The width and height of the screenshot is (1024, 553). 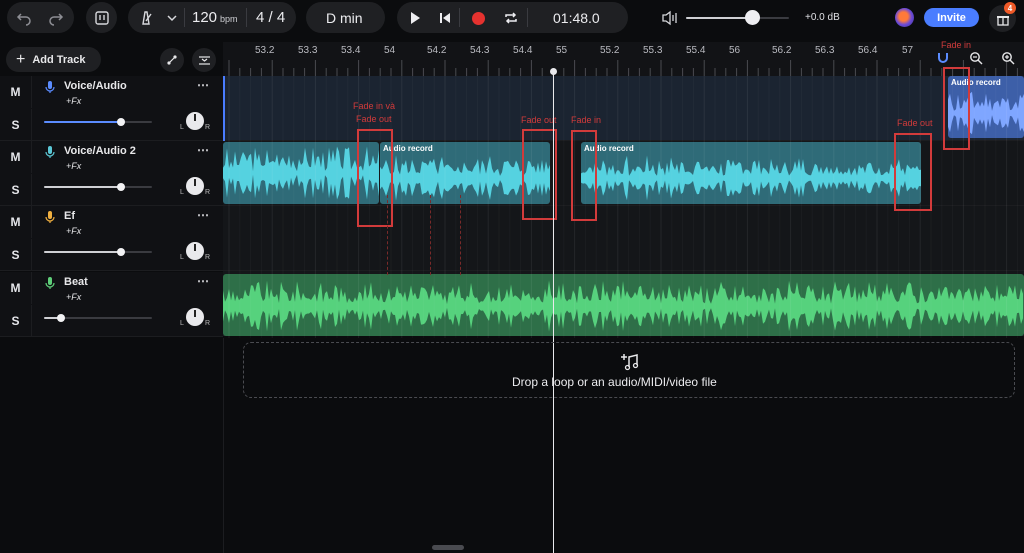 I want to click on undo-icon, so click(x=24, y=18).